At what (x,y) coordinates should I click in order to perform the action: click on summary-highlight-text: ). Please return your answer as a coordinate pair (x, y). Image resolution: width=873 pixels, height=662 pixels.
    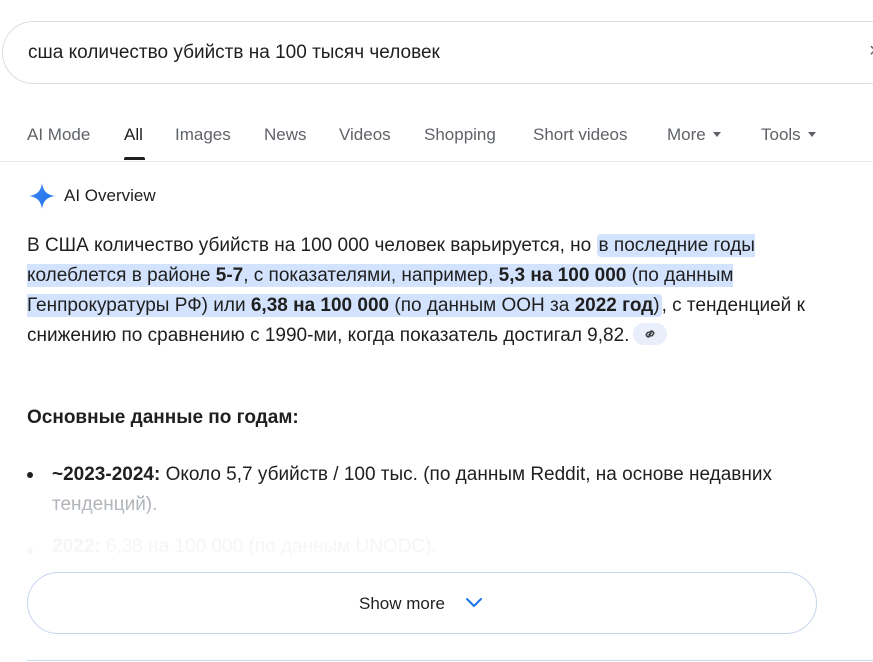
    Looking at the image, I should click on (656, 305).